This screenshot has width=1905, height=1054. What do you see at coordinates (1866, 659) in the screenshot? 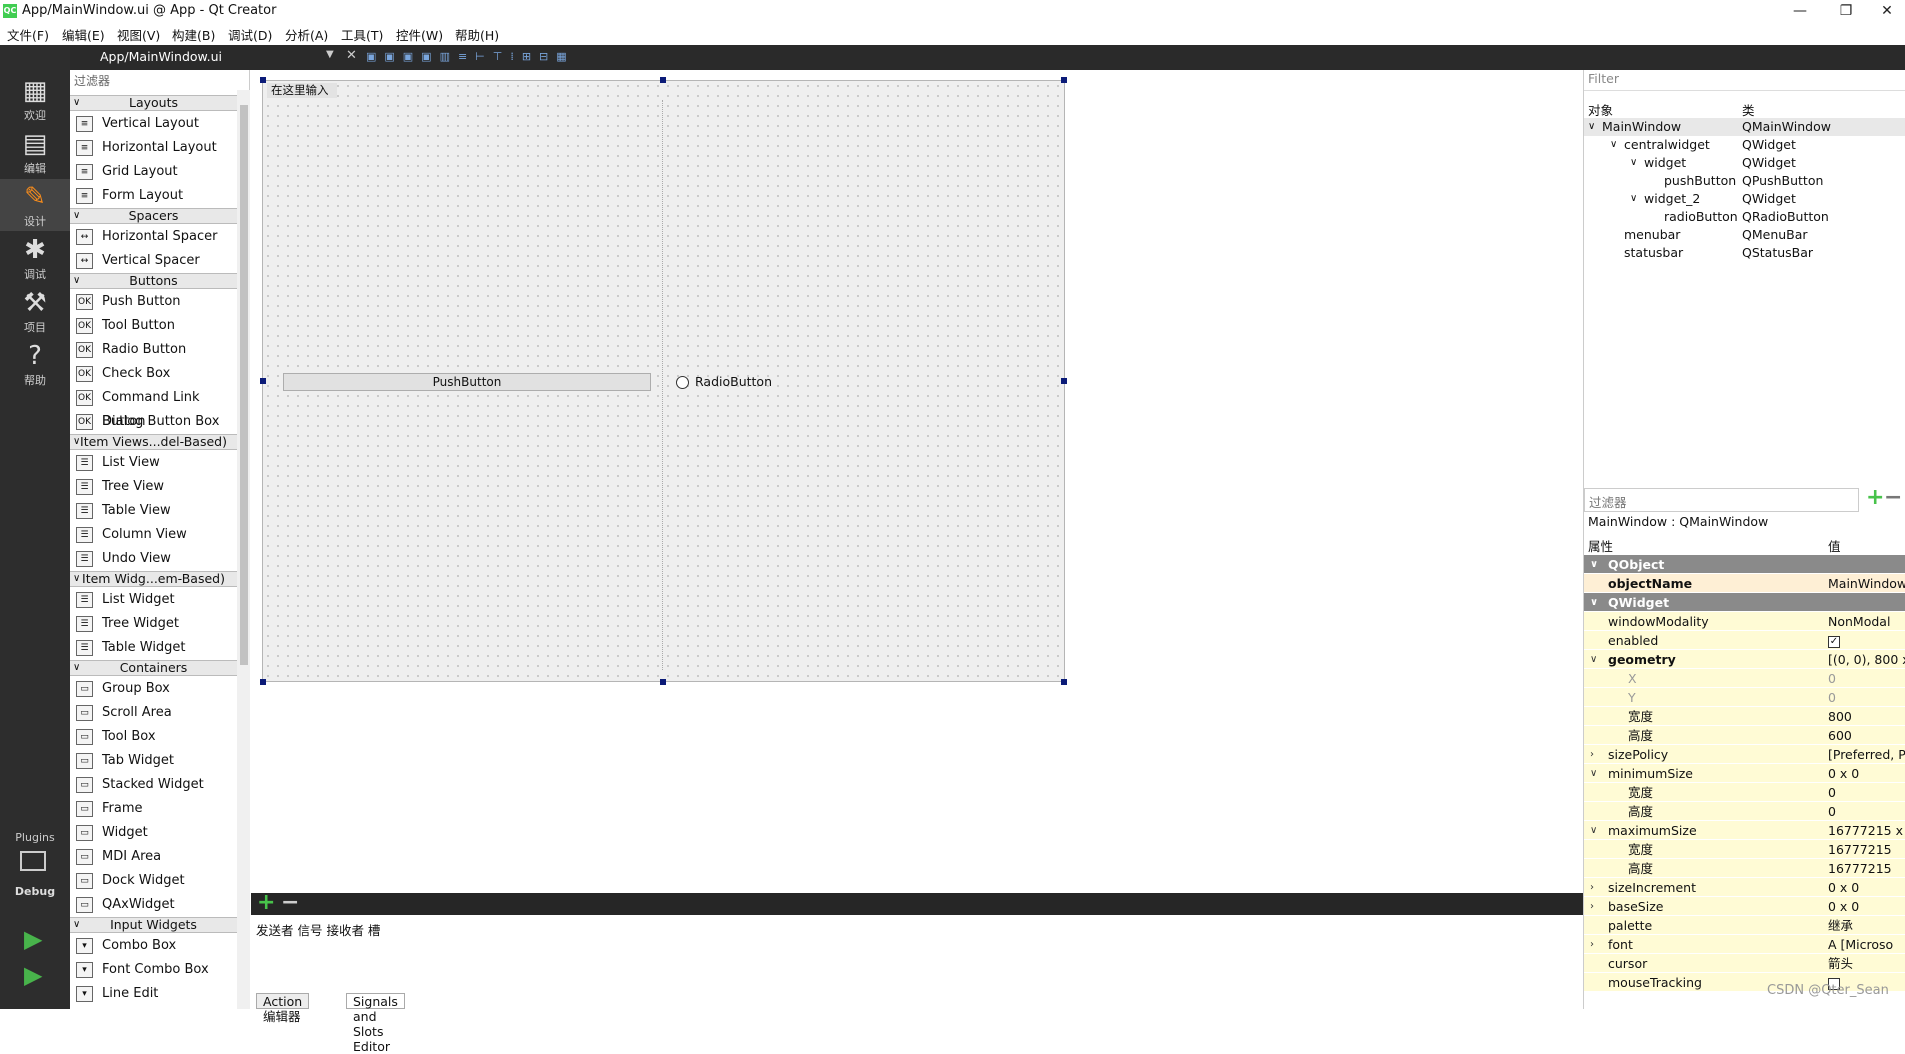
I see `property-value: [(0, 0), 800 x` at bounding box center [1866, 659].